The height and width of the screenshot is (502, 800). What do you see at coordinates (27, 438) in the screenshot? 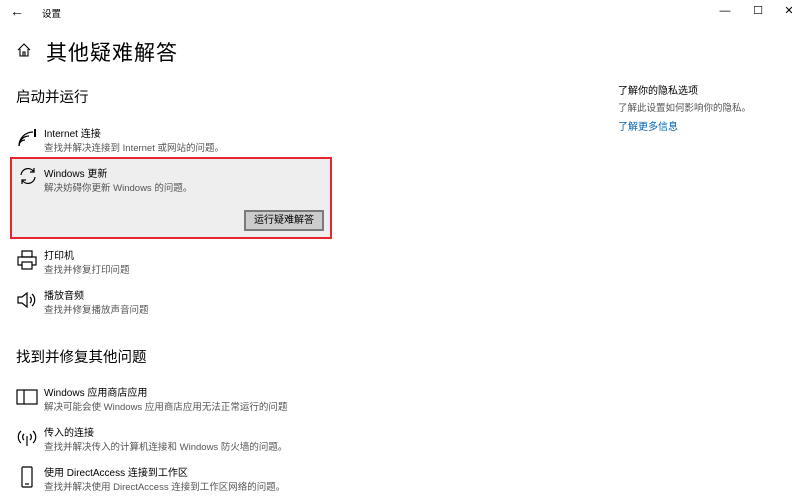
I see `incoming-connection-icon` at bounding box center [27, 438].